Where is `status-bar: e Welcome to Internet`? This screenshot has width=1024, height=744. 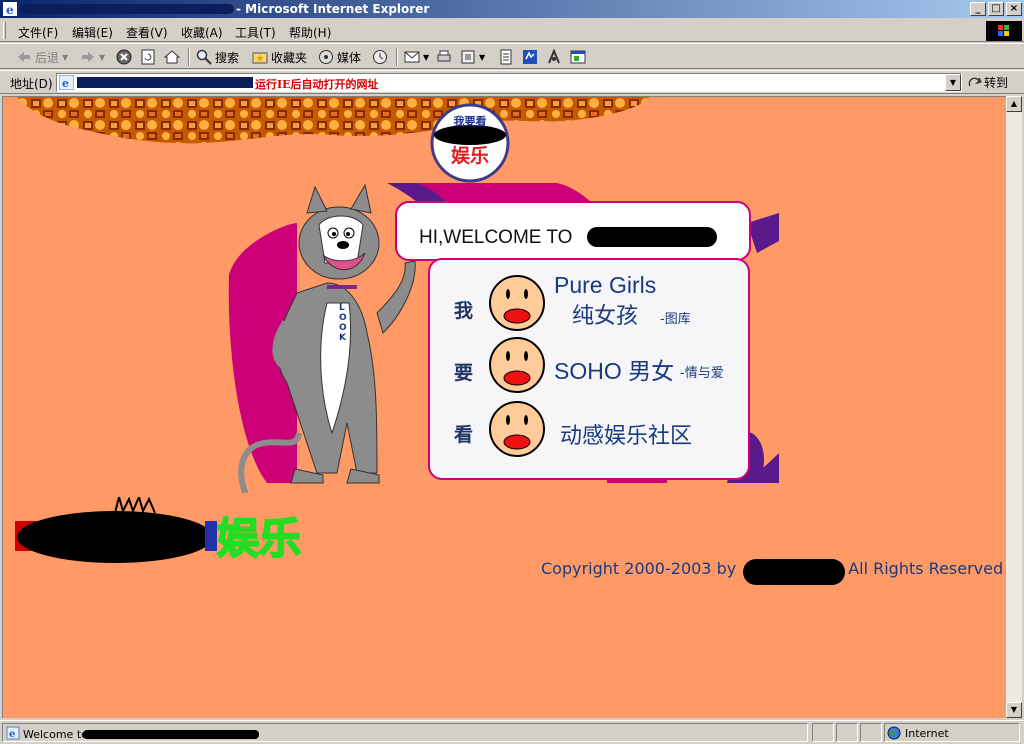
status-bar: e Welcome to Internet is located at coordinates (512, 732).